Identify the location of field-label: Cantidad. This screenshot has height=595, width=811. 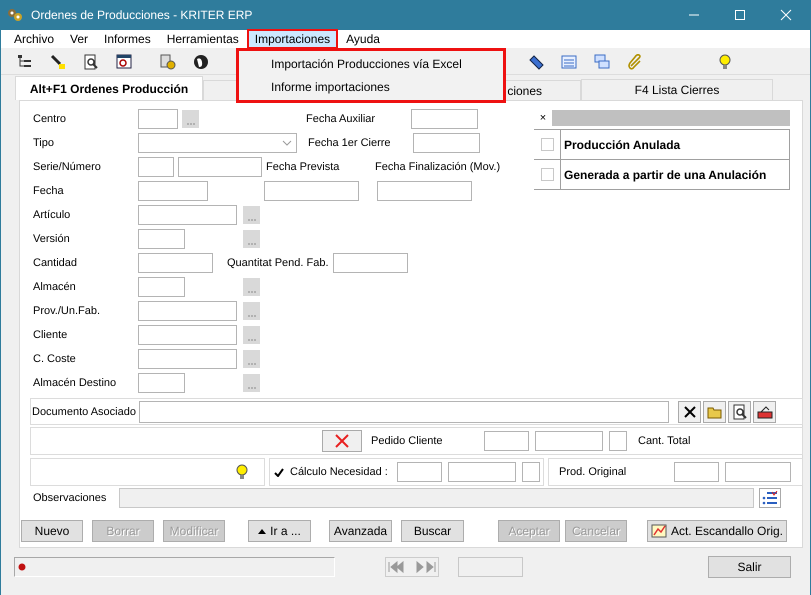
(55, 263).